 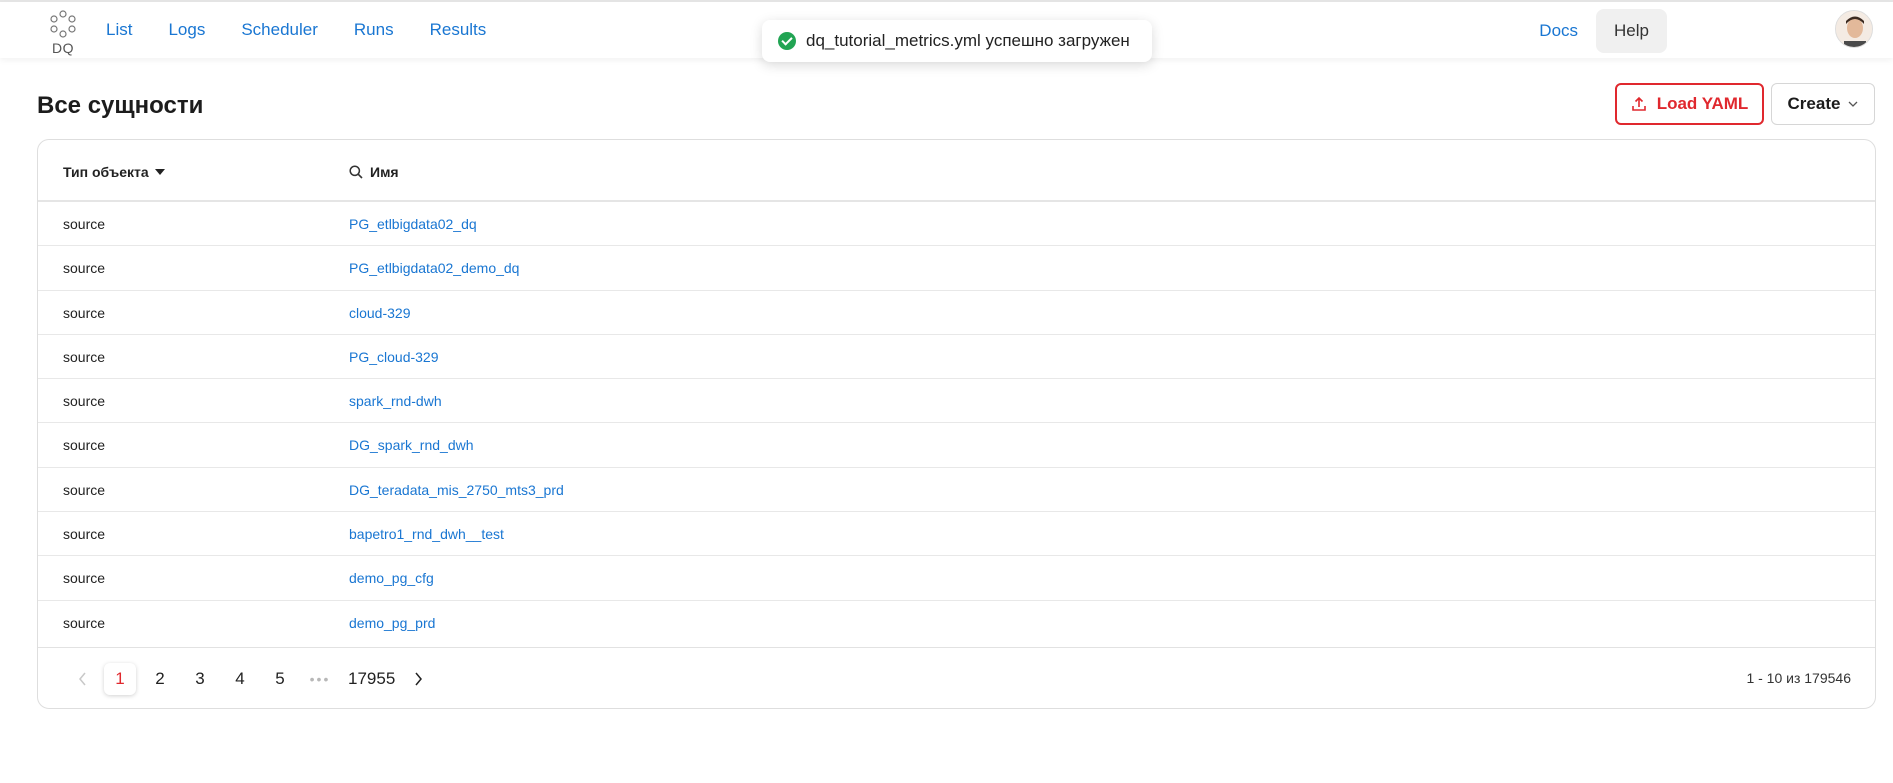 I want to click on create-dropdown-button: Create, so click(x=1823, y=104).